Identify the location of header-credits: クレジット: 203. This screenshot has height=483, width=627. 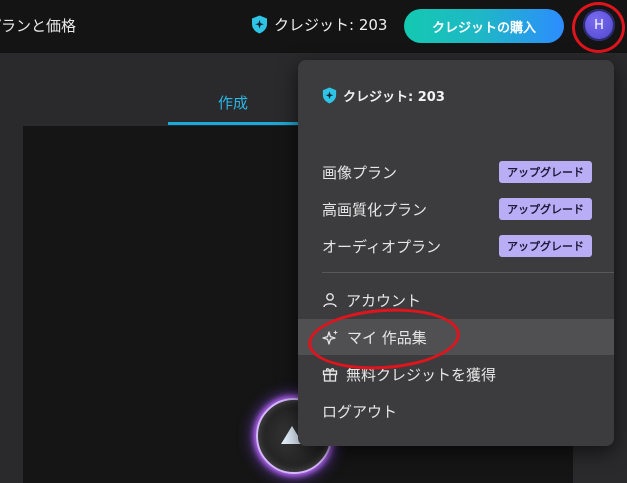
(319, 24).